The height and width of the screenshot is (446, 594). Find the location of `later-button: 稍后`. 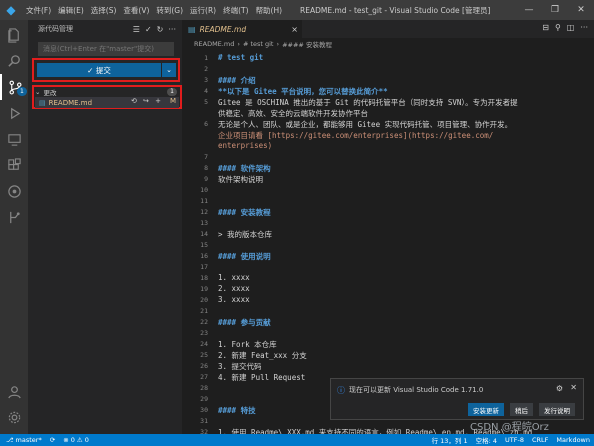

later-button: 稍后 is located at coordinates (521, 409).